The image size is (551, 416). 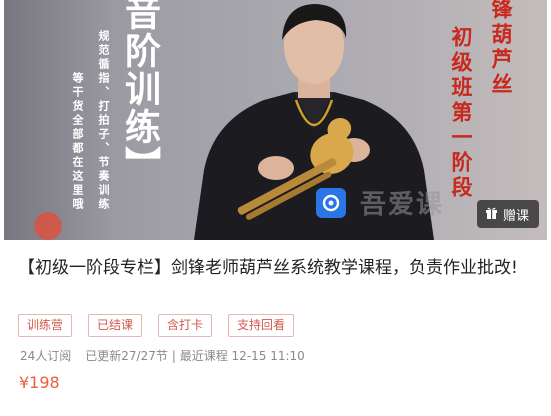 I want to click on subscriber-count: 24人订阅, so click(x=46, y=356).